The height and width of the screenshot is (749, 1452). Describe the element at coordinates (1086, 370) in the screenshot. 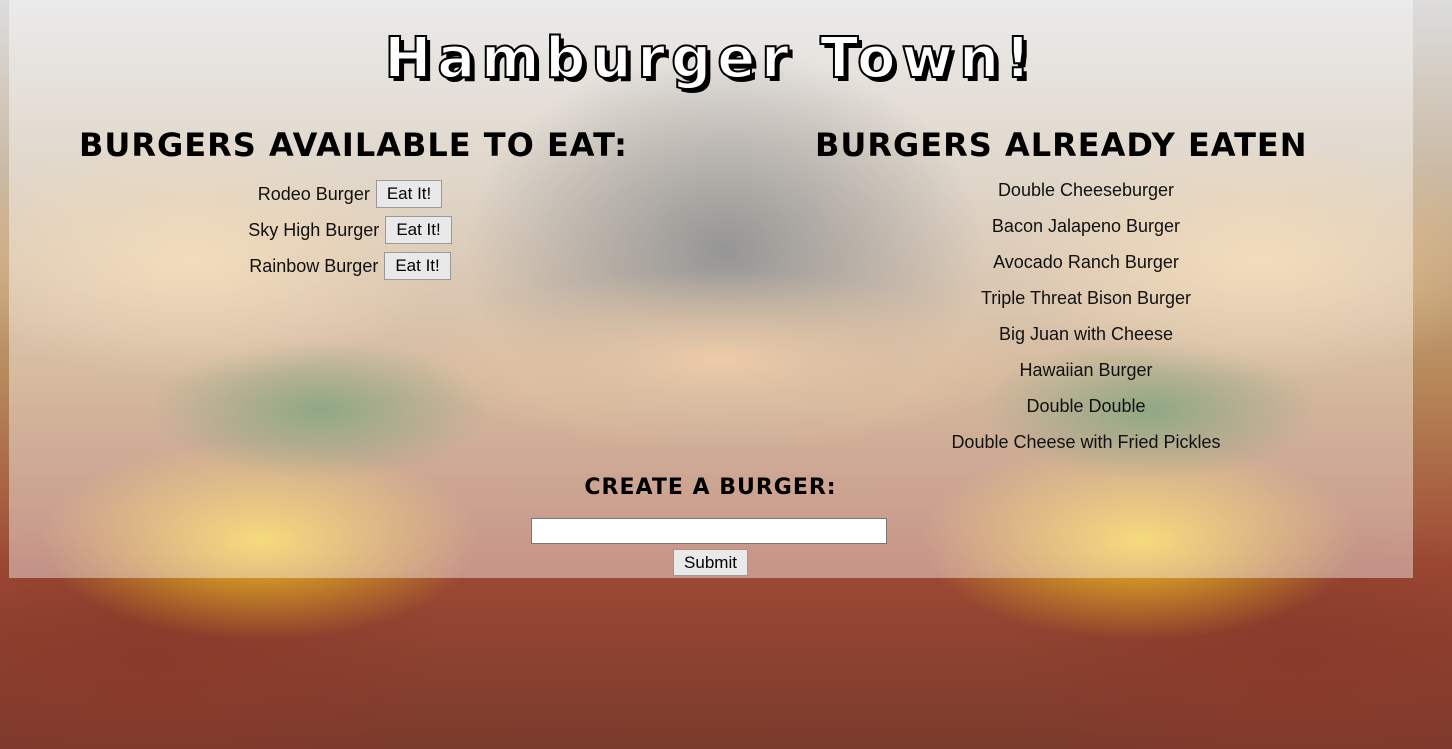

I see `eaten-burger-item: Hawaiian Burger` at that location.